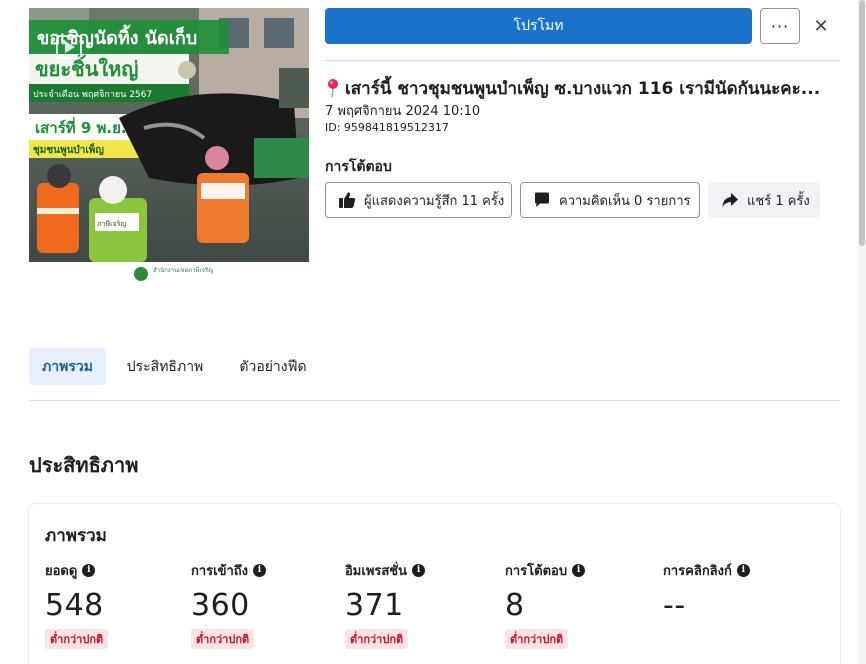 The width and height of the screenshot is (866, 664). Describe the element at coordinates (374, 605) in the screenshot. I see `metric-impressions-value: 371` at that location.